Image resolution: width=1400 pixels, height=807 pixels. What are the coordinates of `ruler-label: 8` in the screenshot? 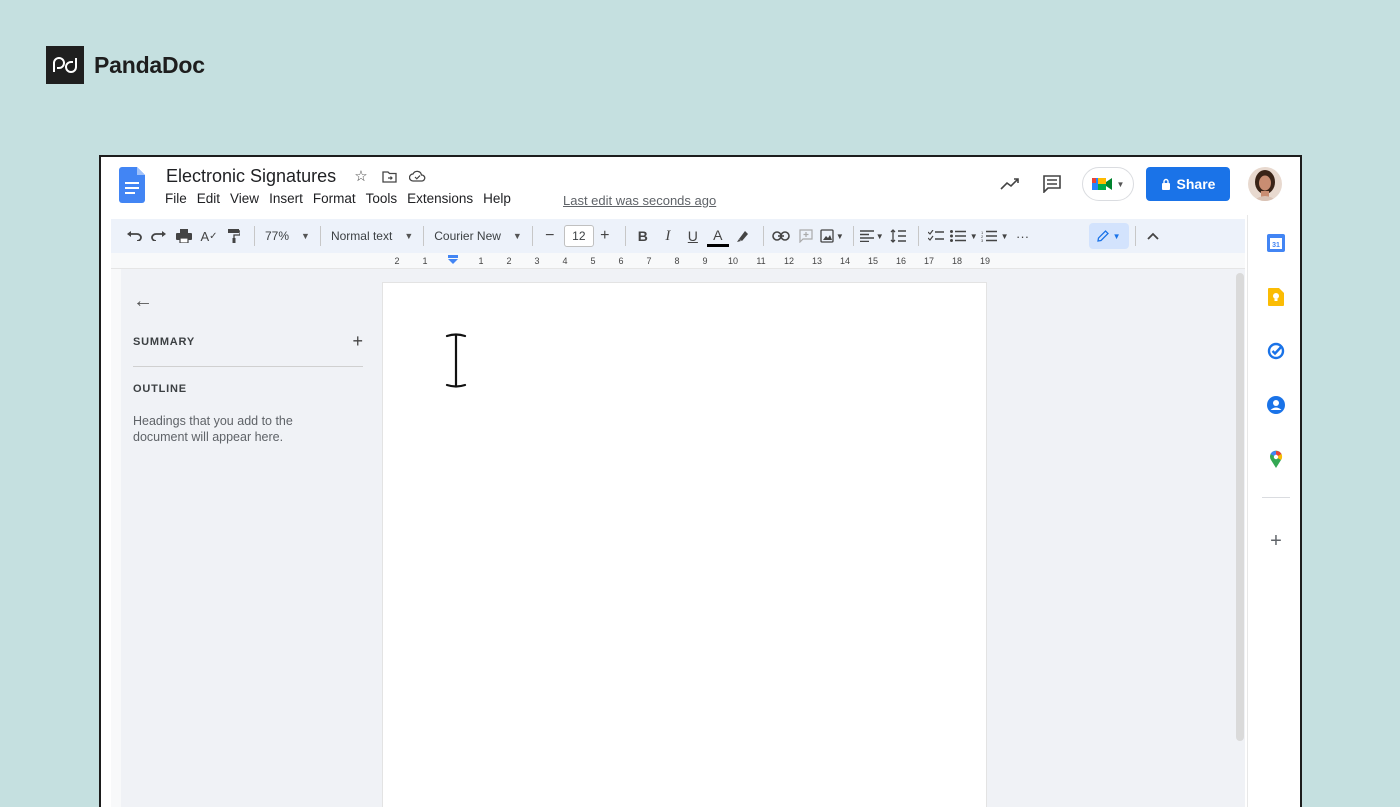 It's located at (677, 261).